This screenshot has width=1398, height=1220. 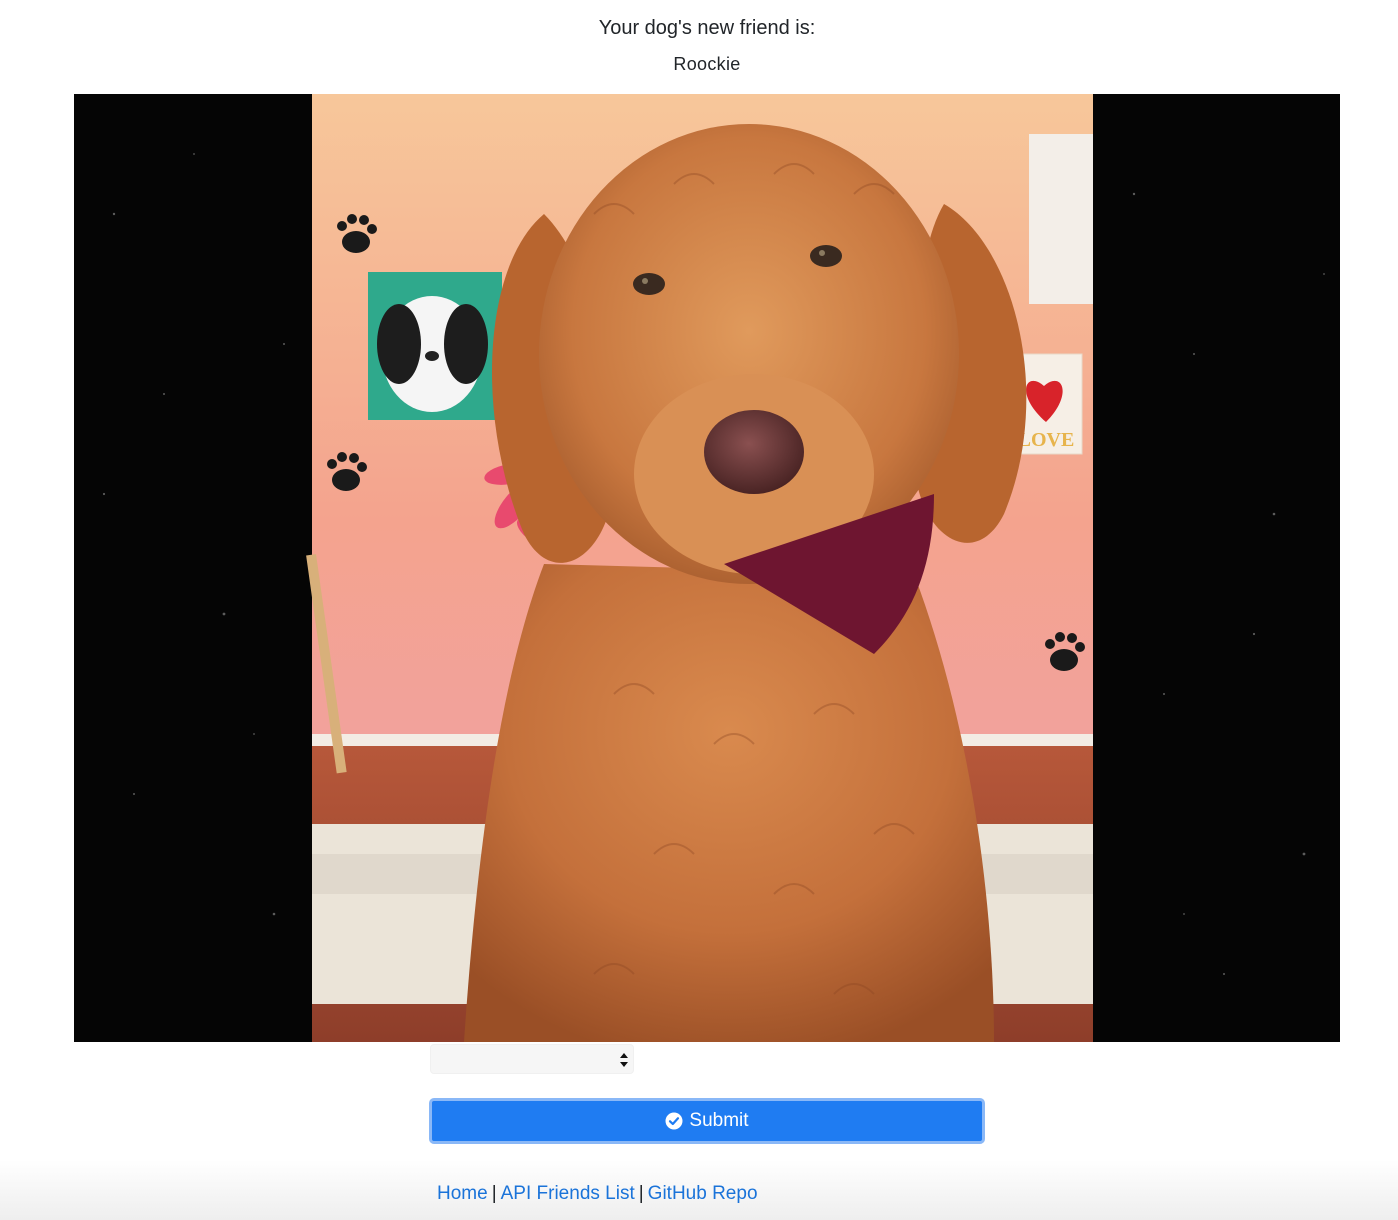 What do you see at coordinates (462, 1193) in the screenshot?
I see `footer-link-home: Home` at bounding box center [462, 1193].